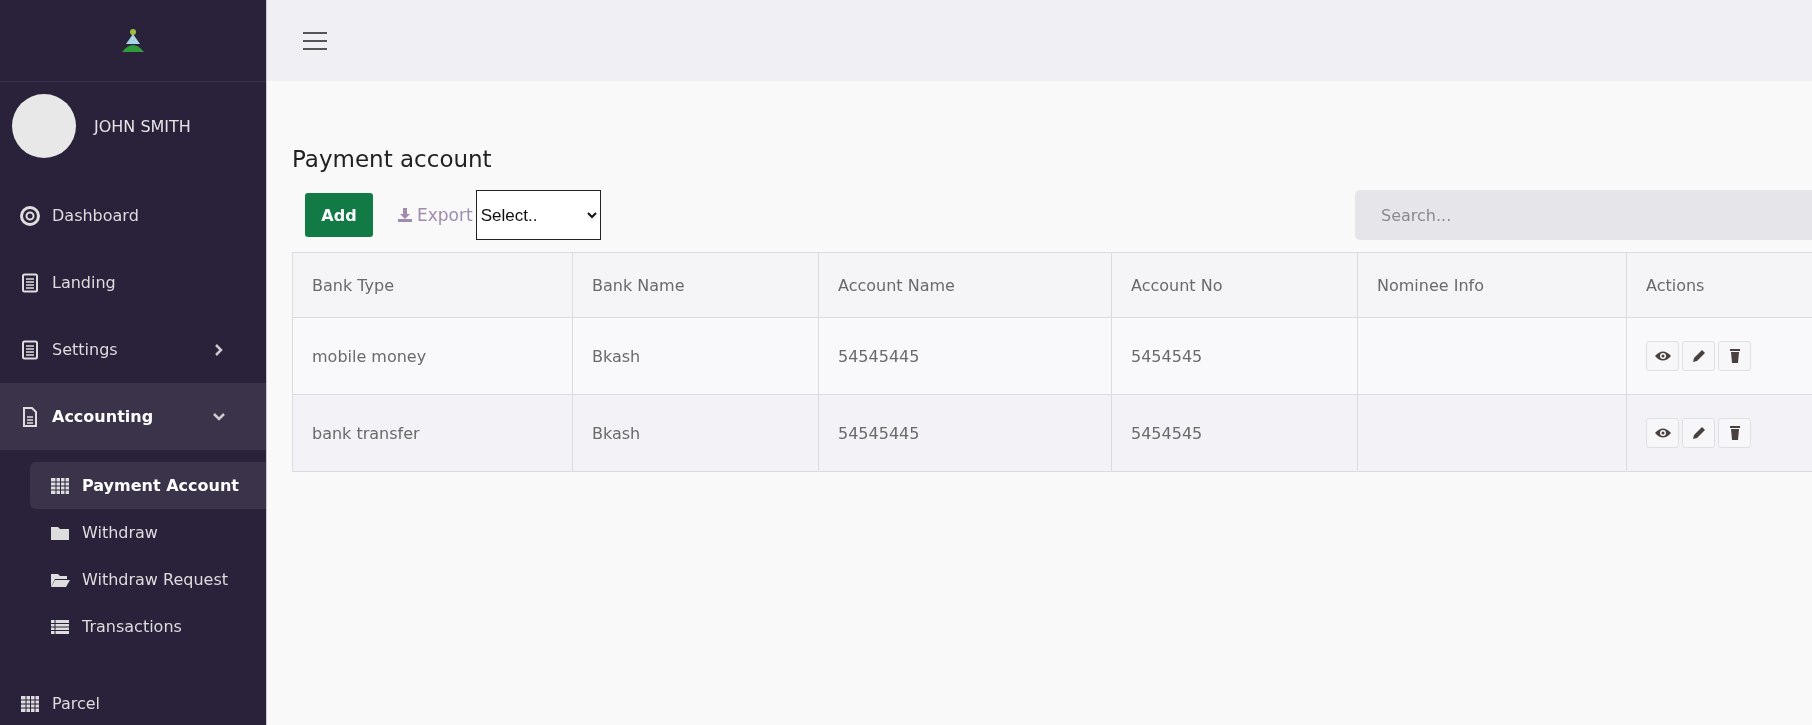 Image resolution: width=1812 pixels, height=725 pixels. I want to click on sidebar-item: Dashboard, so click(133, 215).